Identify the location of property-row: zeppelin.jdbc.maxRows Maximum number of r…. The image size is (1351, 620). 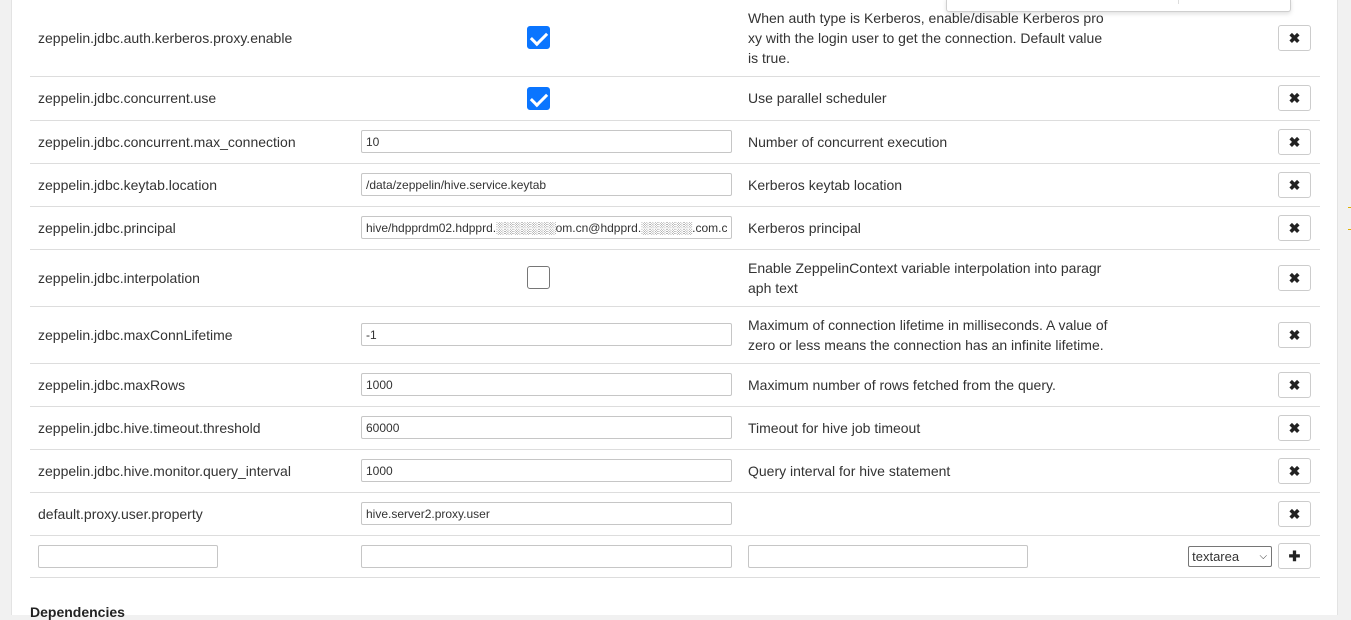
(675, 385).